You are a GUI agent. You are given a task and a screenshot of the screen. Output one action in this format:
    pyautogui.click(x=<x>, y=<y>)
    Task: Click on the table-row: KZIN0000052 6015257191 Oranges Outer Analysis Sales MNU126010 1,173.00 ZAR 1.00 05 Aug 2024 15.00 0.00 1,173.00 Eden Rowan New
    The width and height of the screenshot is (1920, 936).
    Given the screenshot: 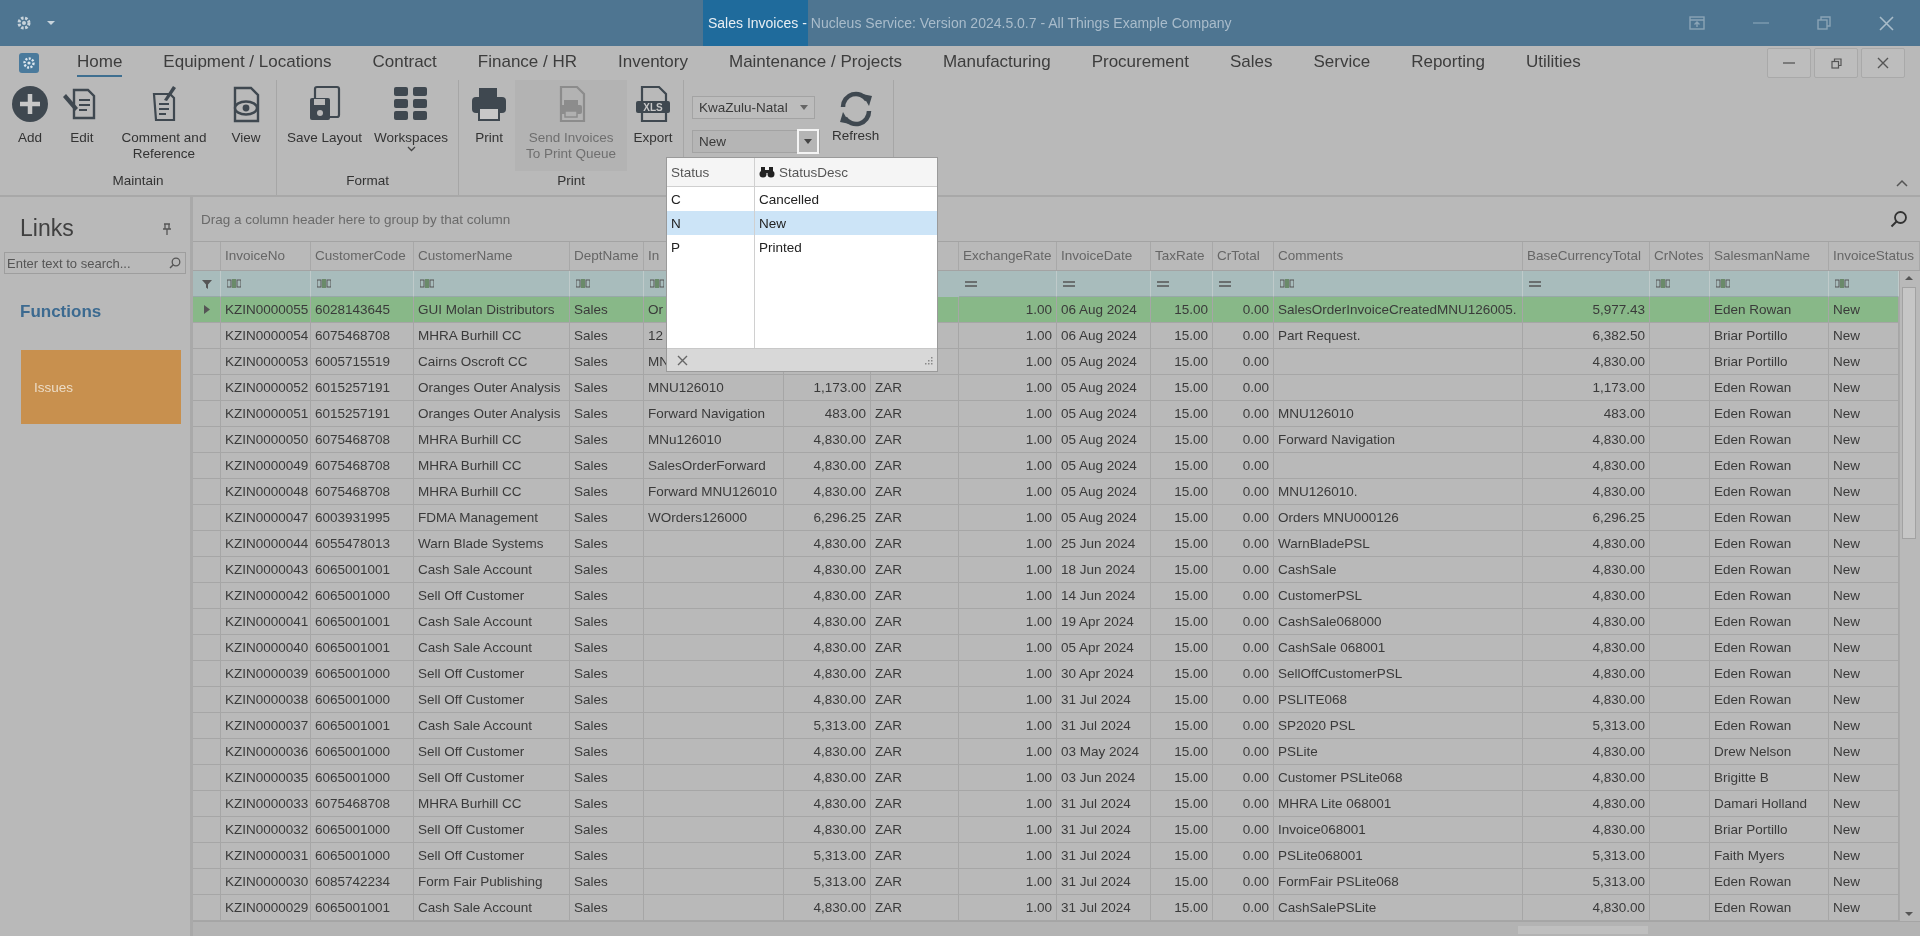 What is the action you would take?
    pyautogui.click(x=1046, y=388)
    